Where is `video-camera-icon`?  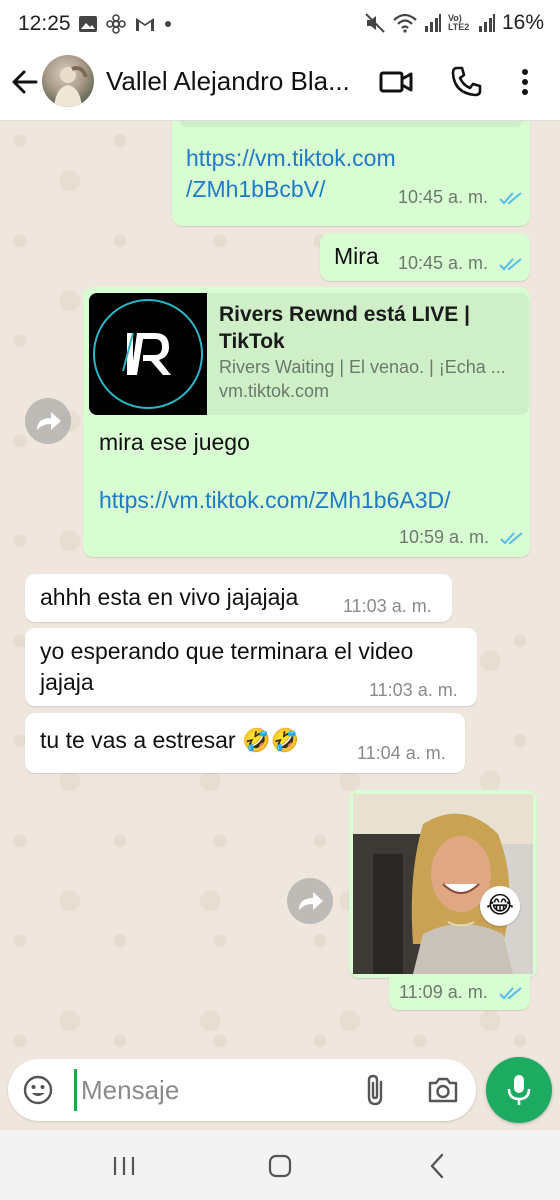
video-camera-icon is located at coordinates (396, 82).